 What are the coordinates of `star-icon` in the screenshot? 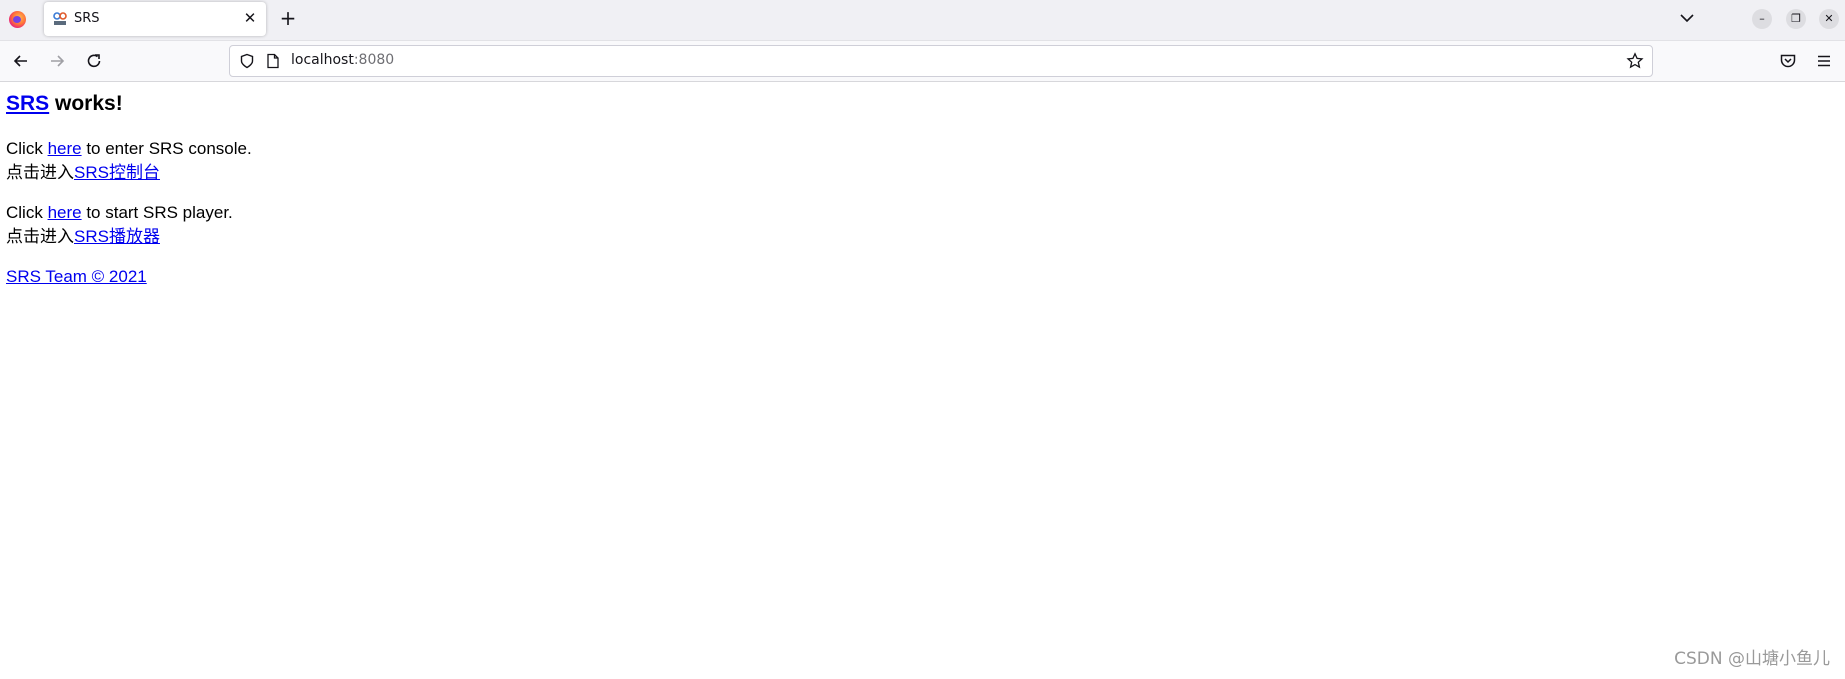 It's located at (1635, 61).